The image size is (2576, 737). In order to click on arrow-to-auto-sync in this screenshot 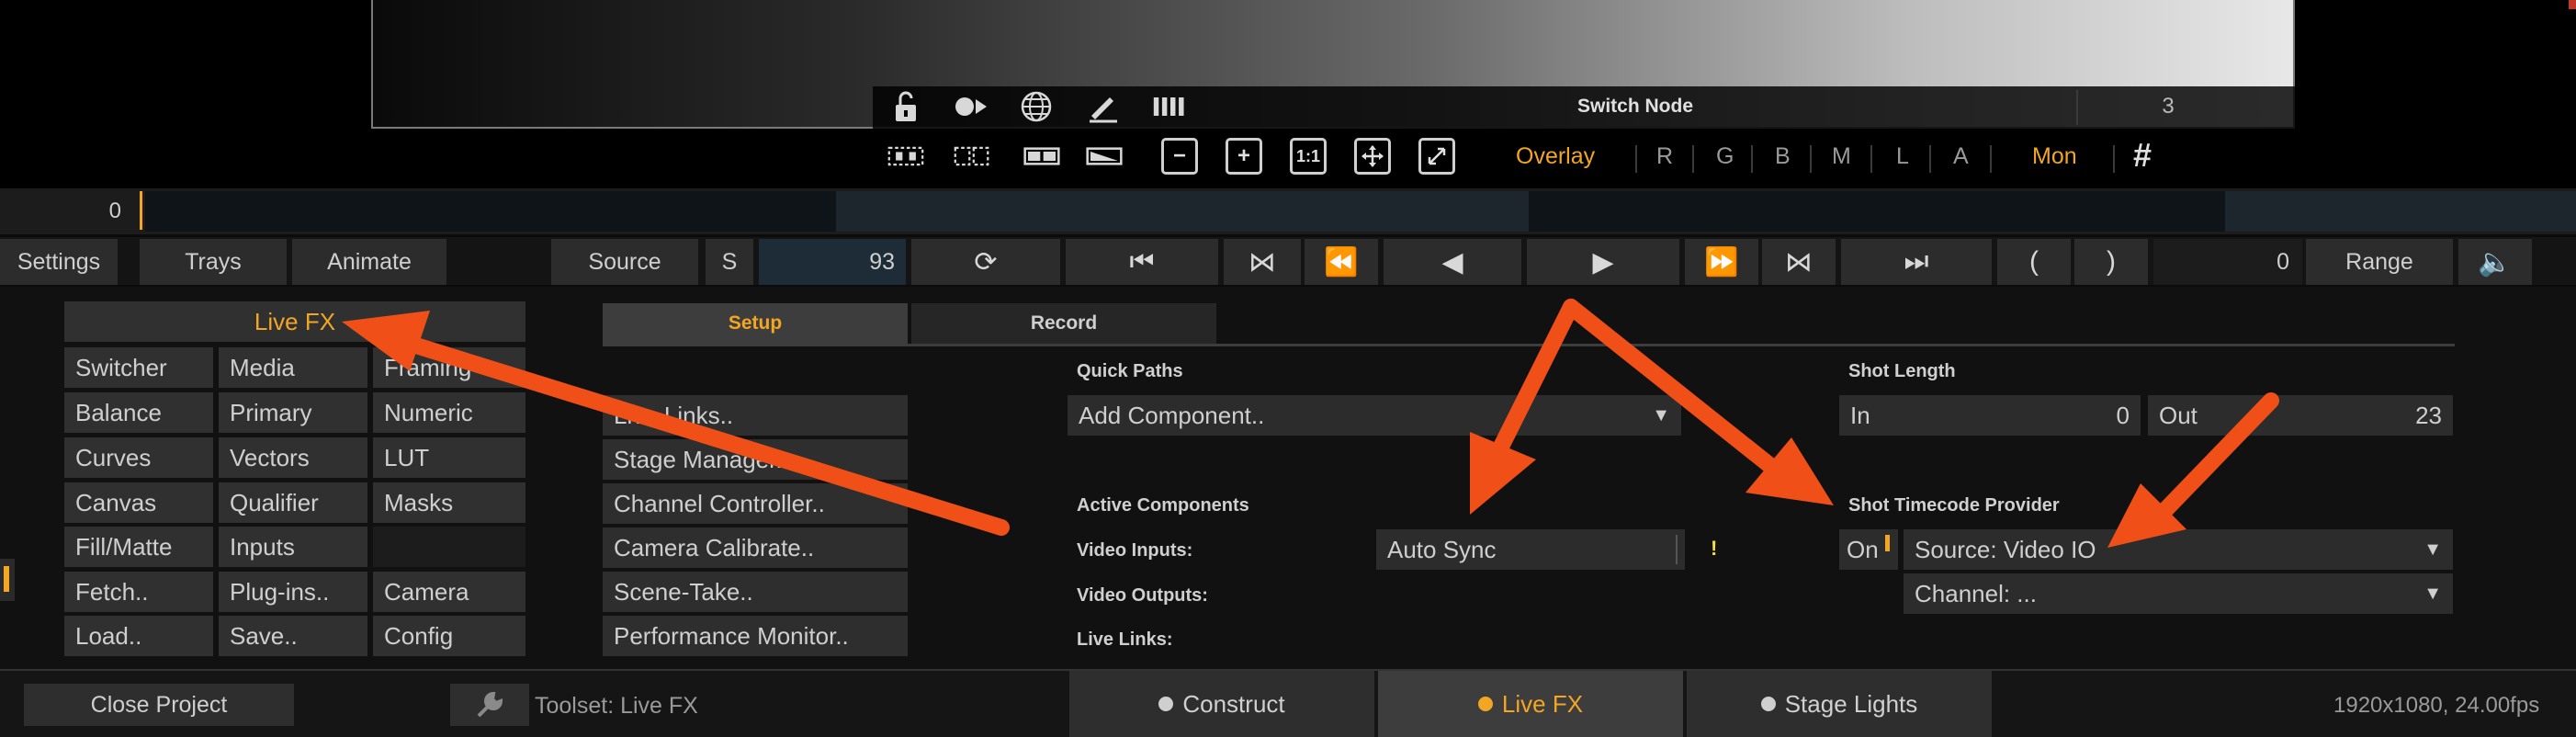, I will do `click(1534, 380)`.